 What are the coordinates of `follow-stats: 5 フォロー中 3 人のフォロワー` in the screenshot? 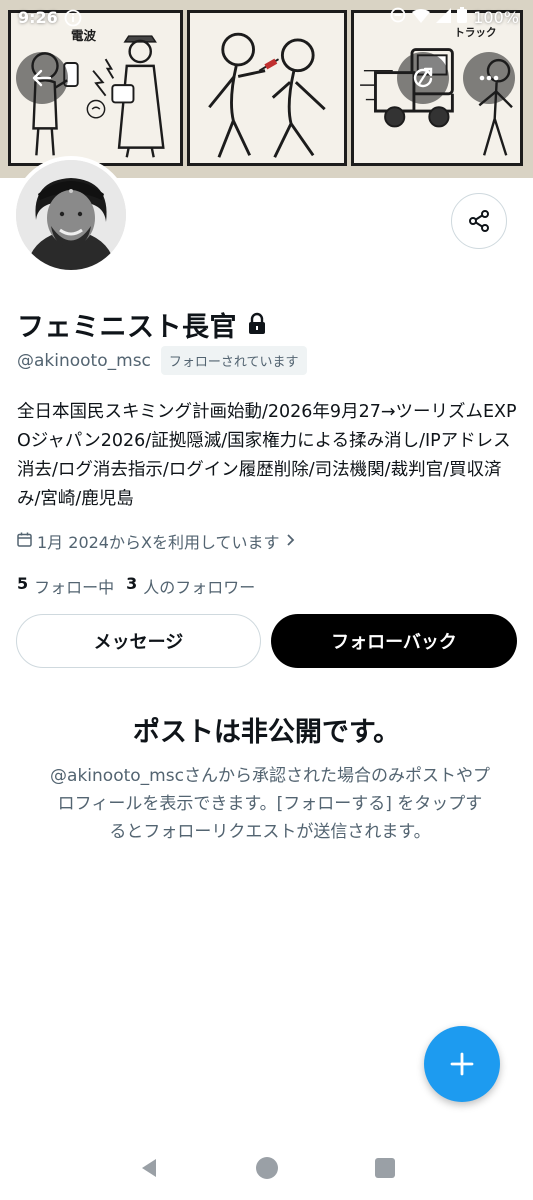 It's located at (139, 586).